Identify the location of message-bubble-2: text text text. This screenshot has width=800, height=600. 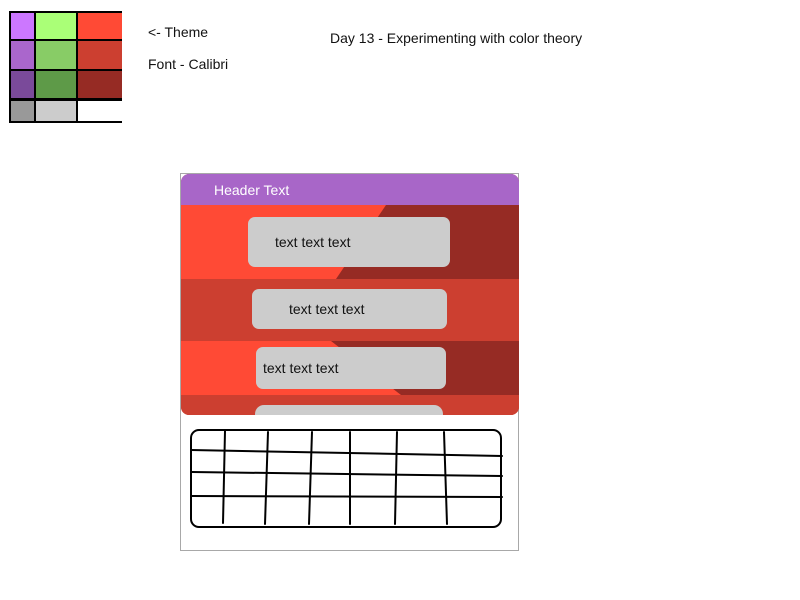
(349, 309).